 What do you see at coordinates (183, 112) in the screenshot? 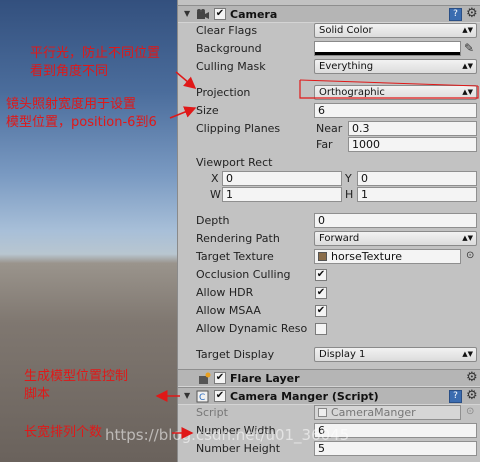
I see `arrow-to-size` at bounding box center [183, 112].